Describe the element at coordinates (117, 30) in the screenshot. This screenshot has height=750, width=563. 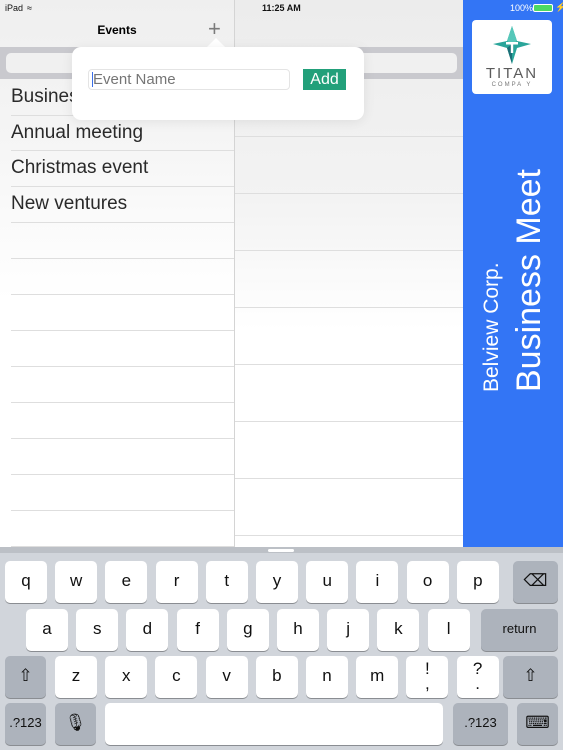
I see `events-title: Events` at that location.